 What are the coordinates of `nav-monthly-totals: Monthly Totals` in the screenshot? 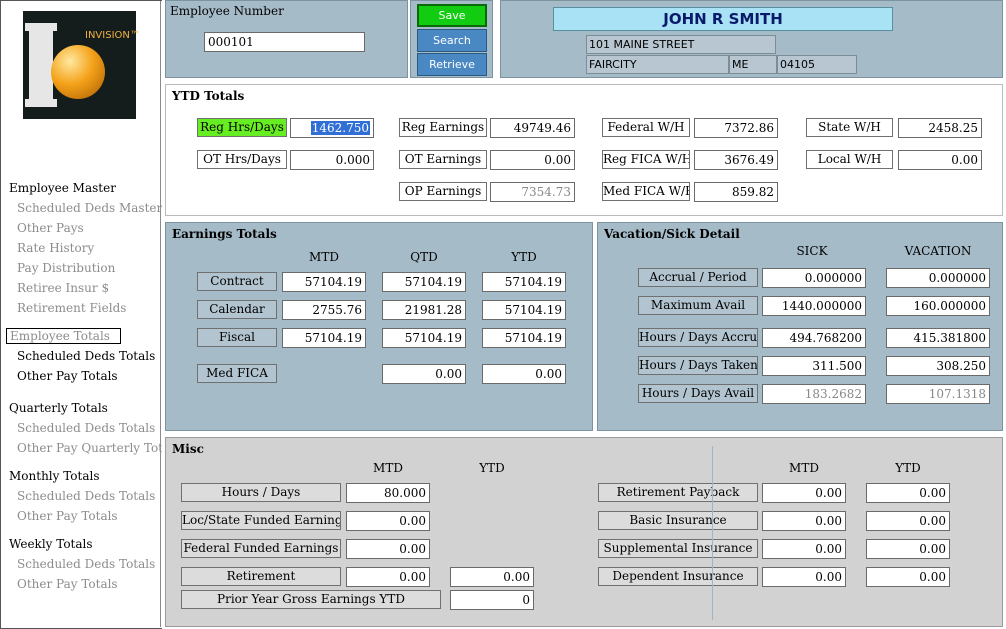 It's located at (54, 476).